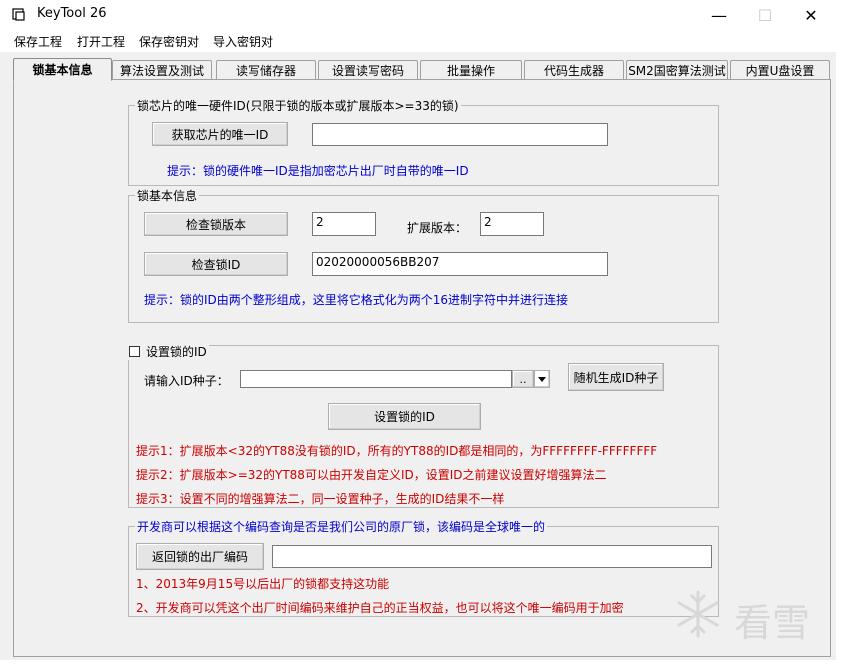  What do you see at coordinates (492, 556) in the screenshot?
I see `factory-code-field` at bounding box center [492, 556].